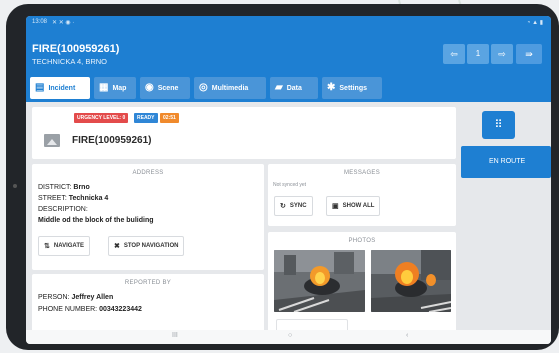 Image resolution: width=559 pixels, height=353 pixels. I want to click on prev-button: ⇦, so click(454, 54).